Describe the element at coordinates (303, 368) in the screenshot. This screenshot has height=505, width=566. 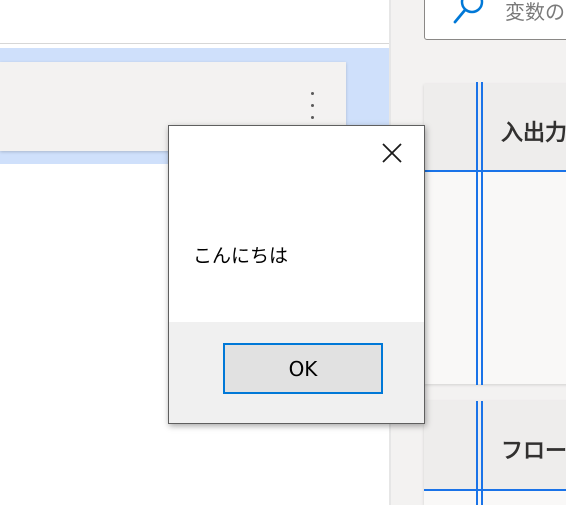
I see `ok-button: OK` at that location.